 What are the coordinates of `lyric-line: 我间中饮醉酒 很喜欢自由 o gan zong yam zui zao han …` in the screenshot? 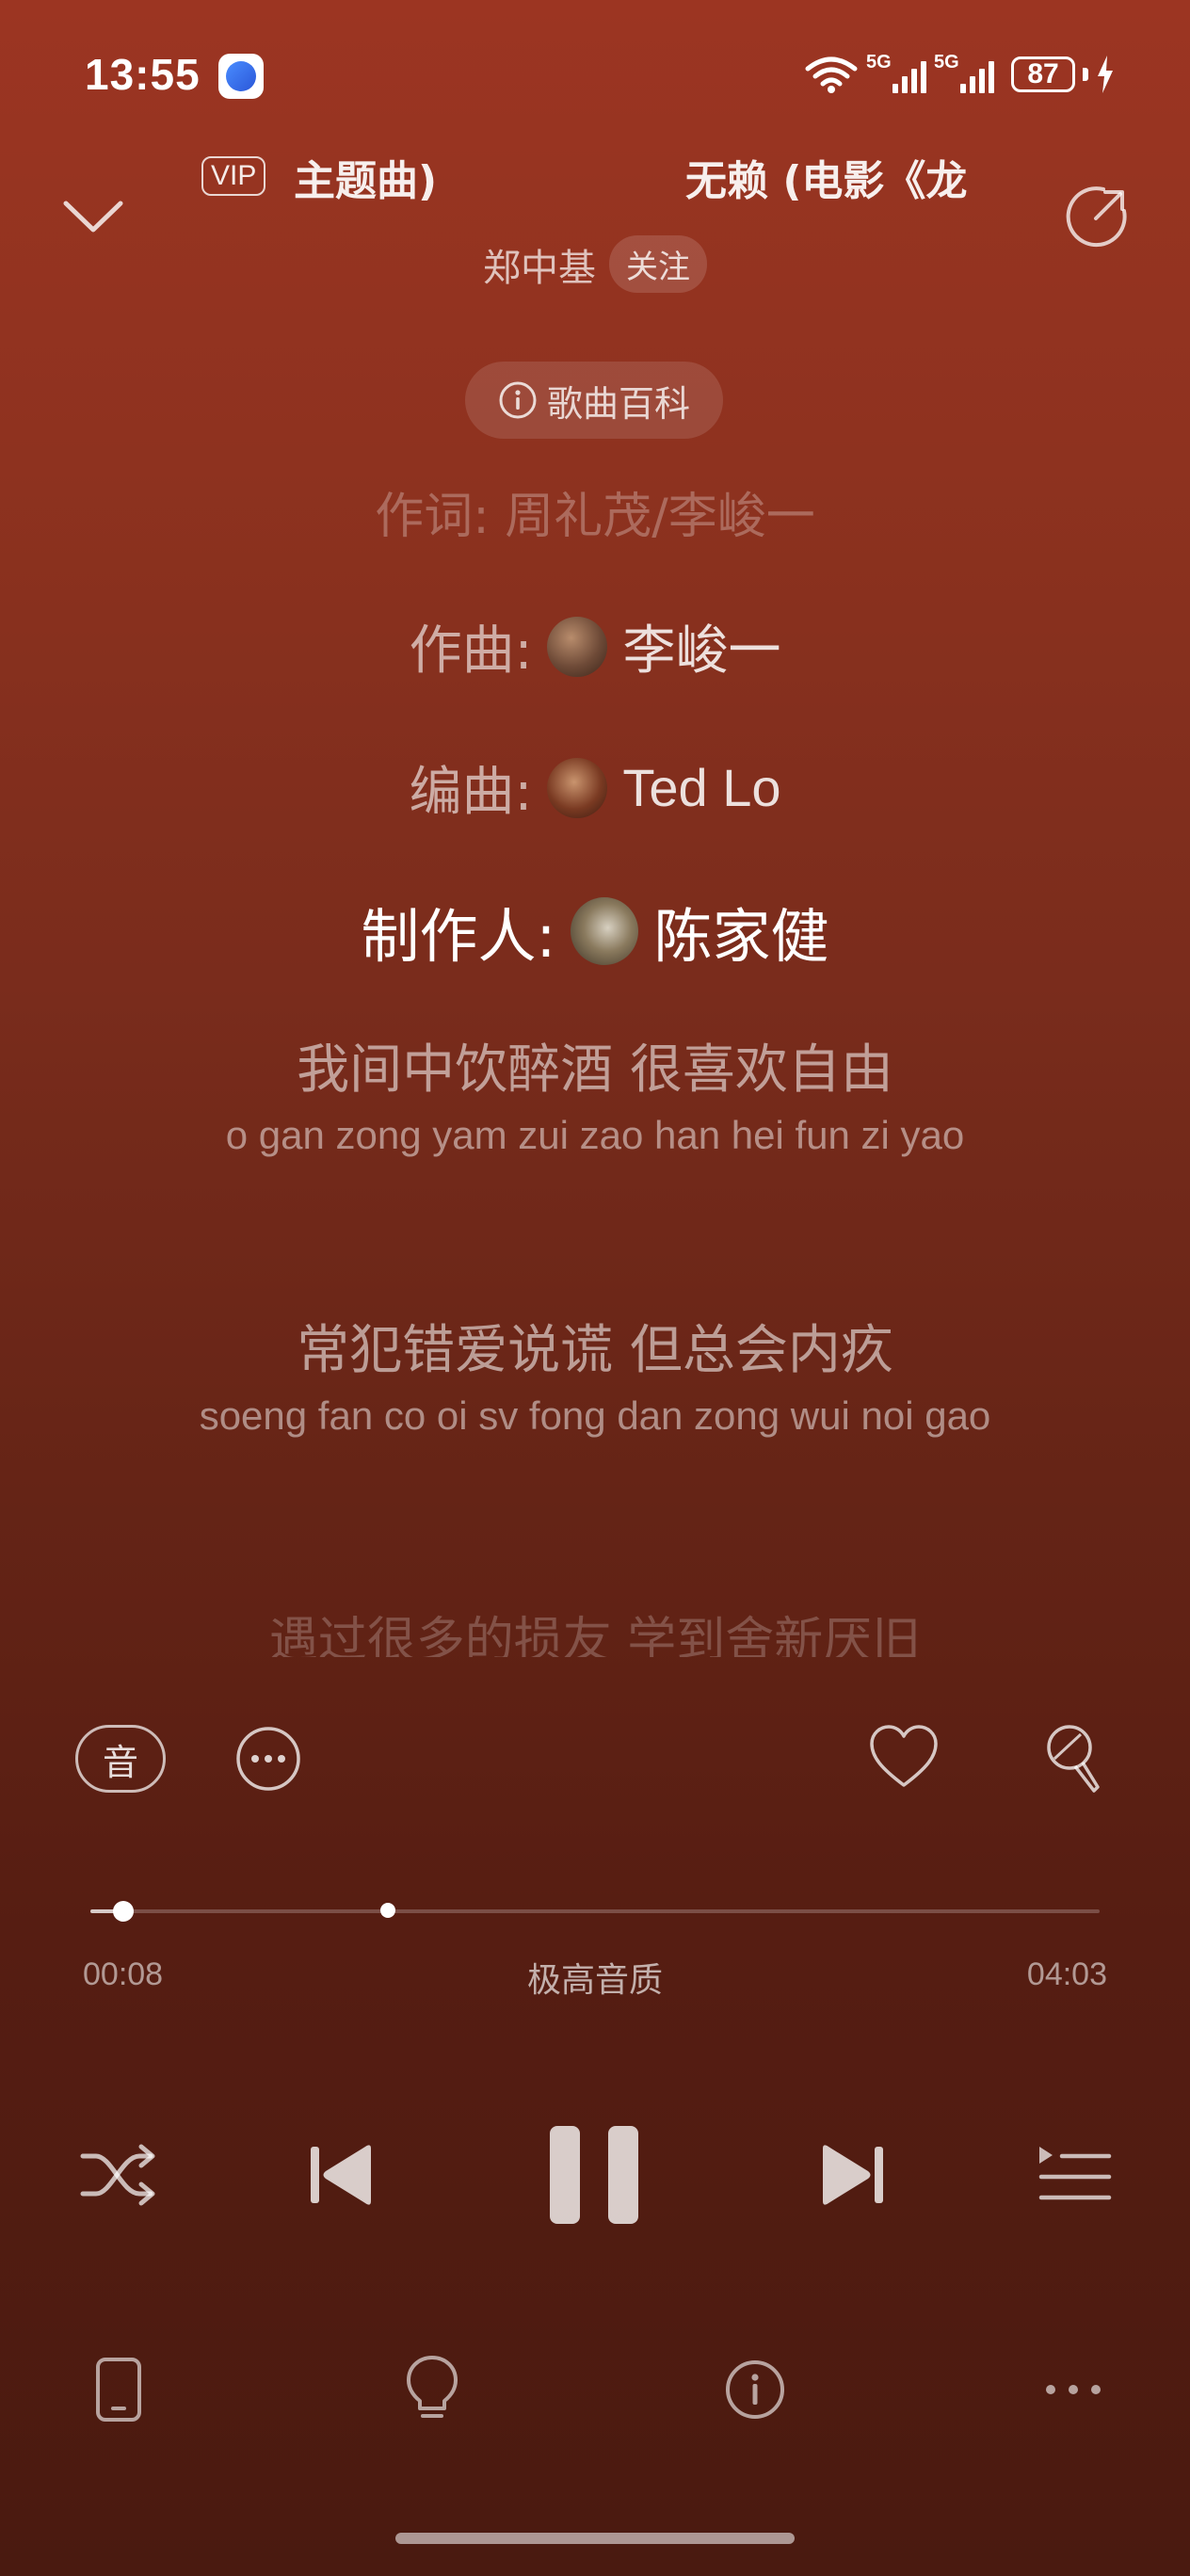 It's located at (595, 1102).